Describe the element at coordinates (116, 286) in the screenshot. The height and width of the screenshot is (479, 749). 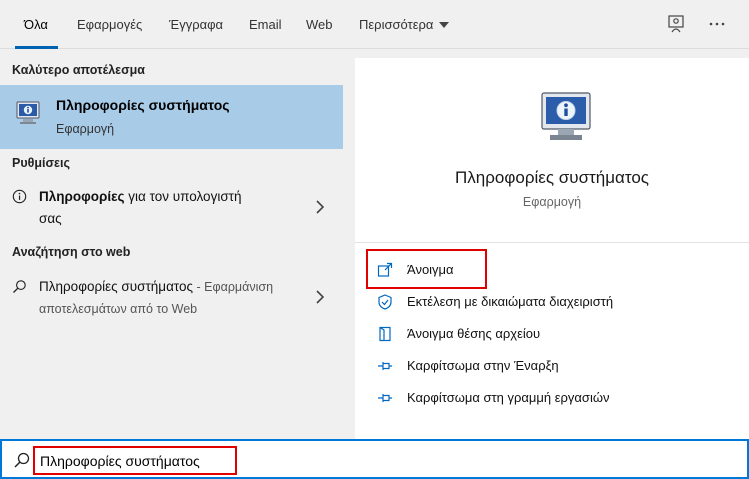
I see `web-search-query: Πληροφορίες συστήματος` at that location.